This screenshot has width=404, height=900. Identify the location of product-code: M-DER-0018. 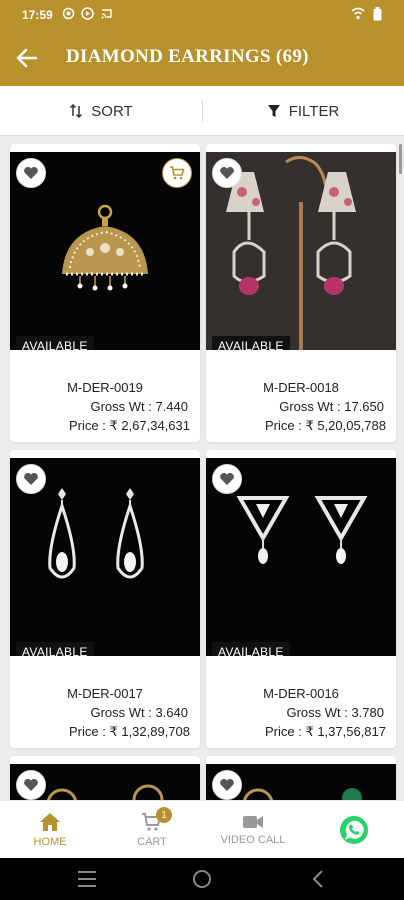
(301, 387).